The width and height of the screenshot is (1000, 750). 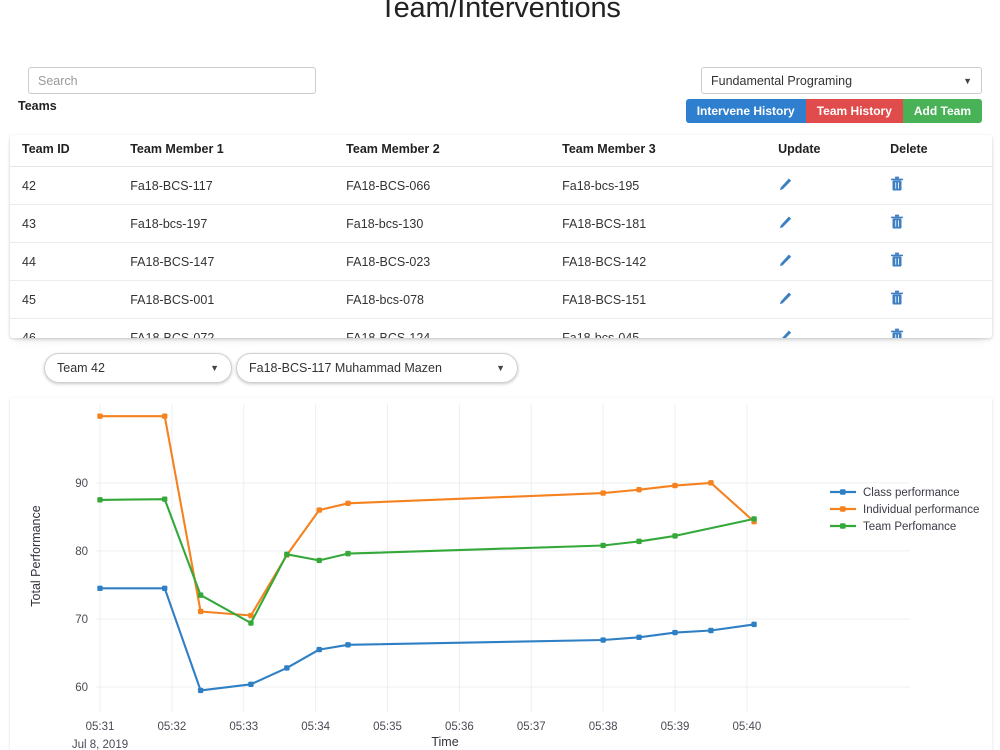 I want to click on column-header-update: Update, so click(x=834, y=151).